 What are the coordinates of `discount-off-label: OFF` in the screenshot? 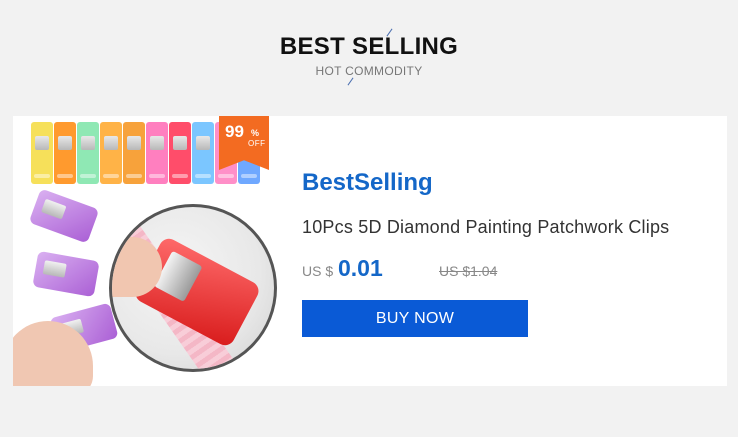 It's located at (257, 143).